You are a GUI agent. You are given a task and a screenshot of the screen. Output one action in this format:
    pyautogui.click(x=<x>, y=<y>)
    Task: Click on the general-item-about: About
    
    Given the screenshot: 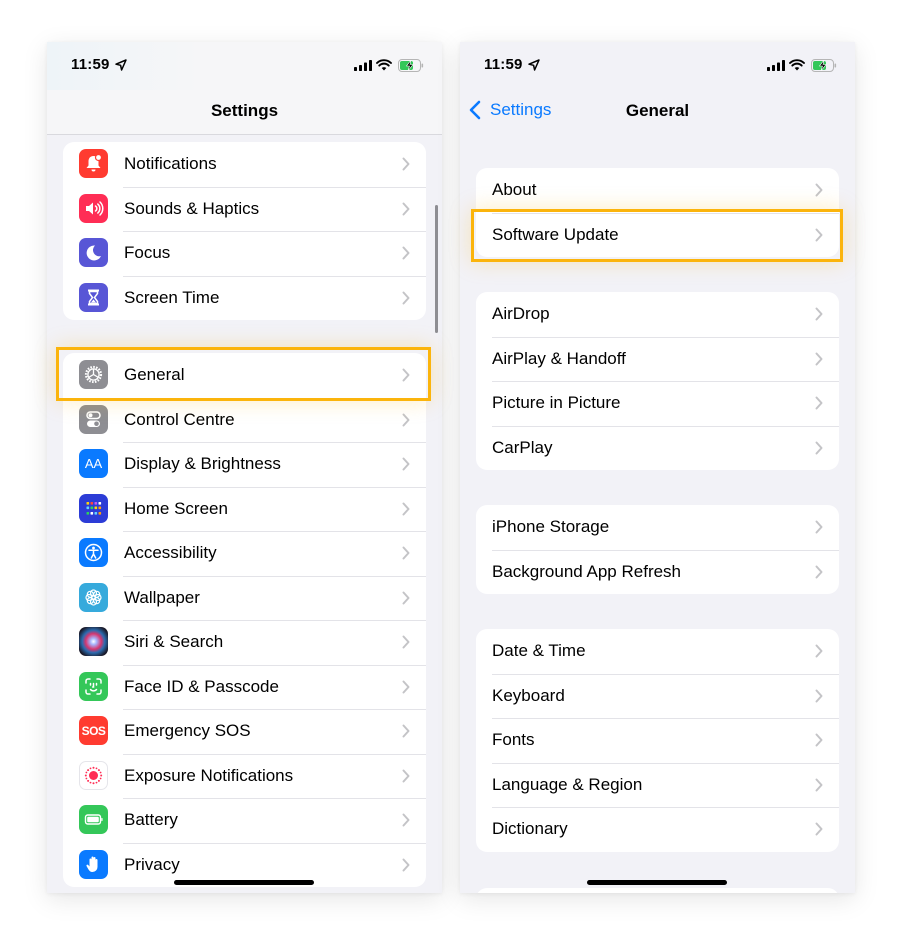 What is the action you would take?
    pyautogui.click(x=657, y=190)
    